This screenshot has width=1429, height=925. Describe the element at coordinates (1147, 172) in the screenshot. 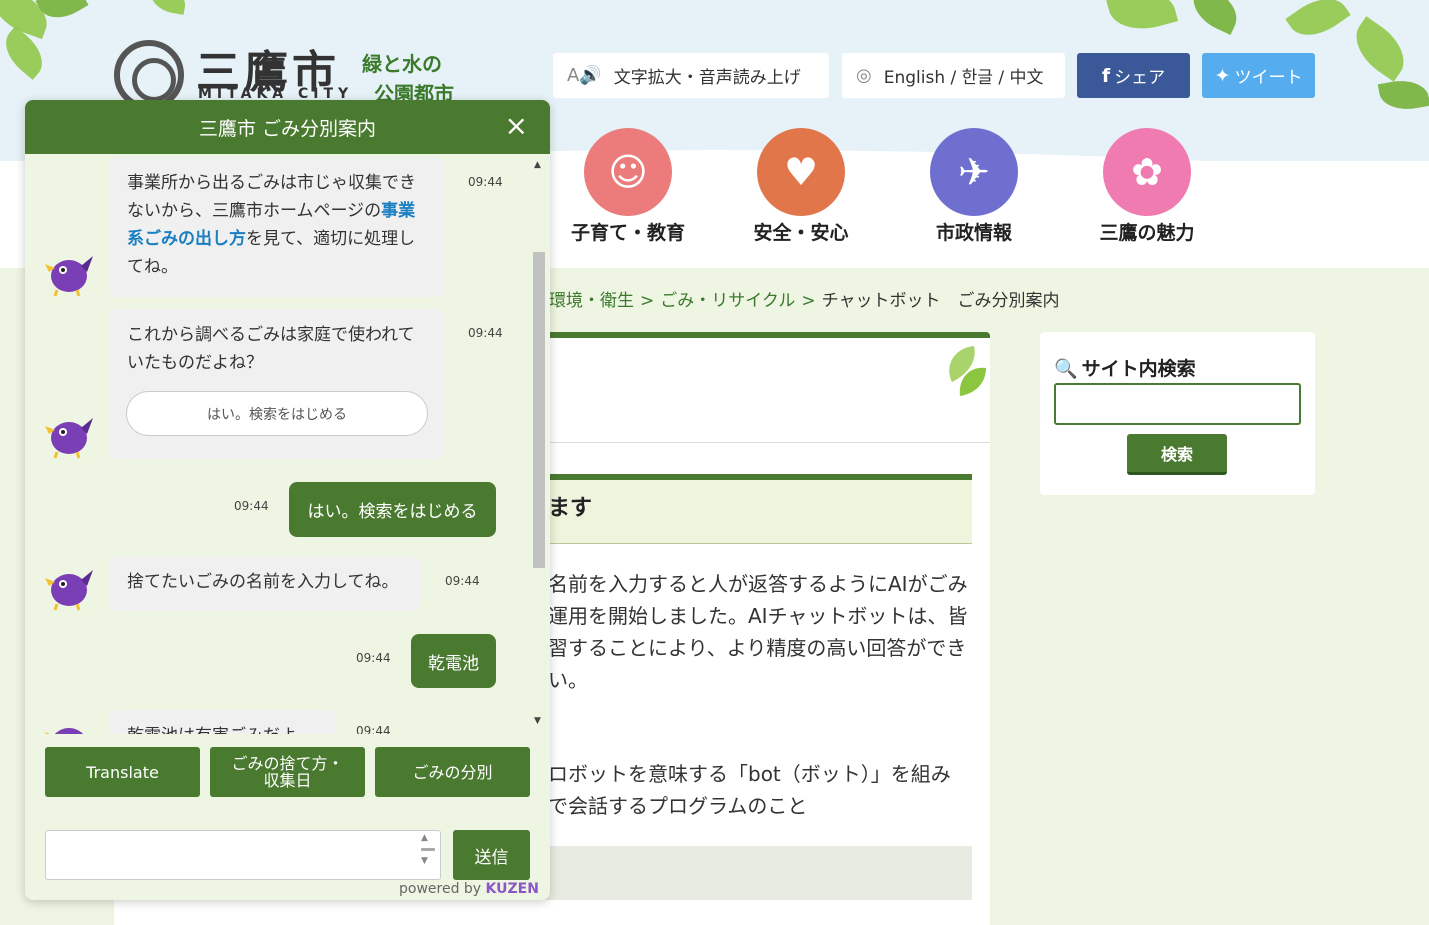

I see `flower-icon: ✿` at that location.